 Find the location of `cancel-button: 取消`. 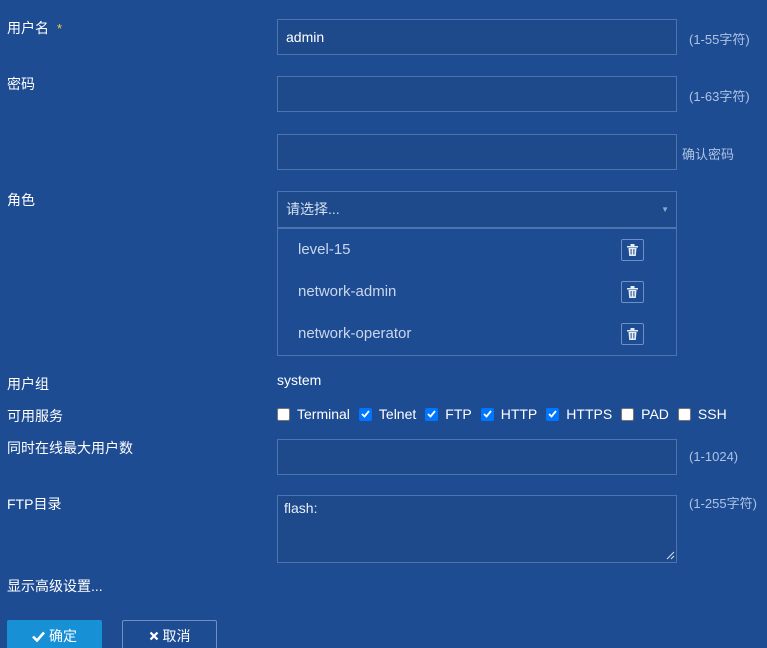

cancel-button: 取消 is located at coordinates (169, 634).